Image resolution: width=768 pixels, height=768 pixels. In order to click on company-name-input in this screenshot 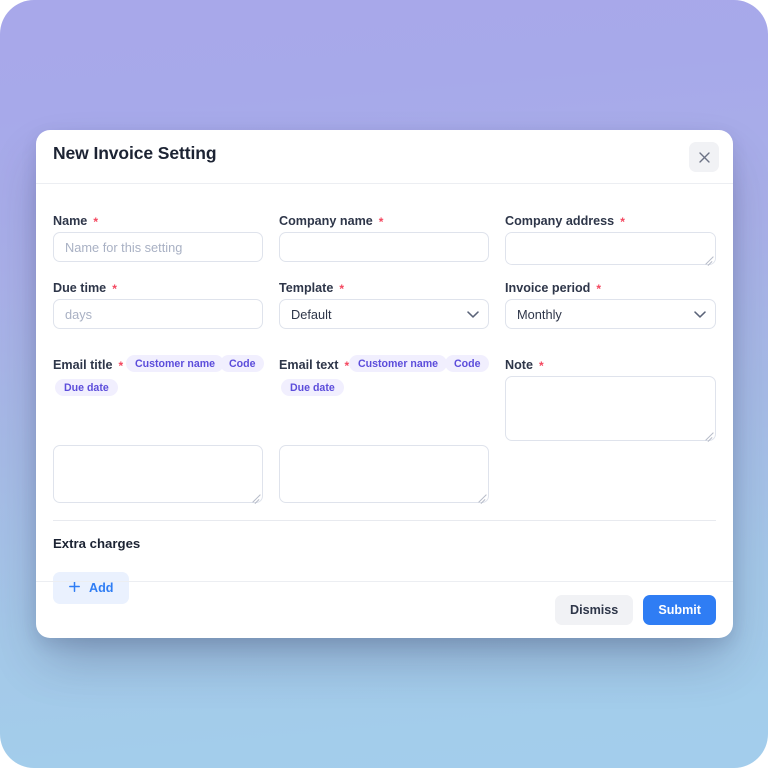, I will do `click(384, 247)`.